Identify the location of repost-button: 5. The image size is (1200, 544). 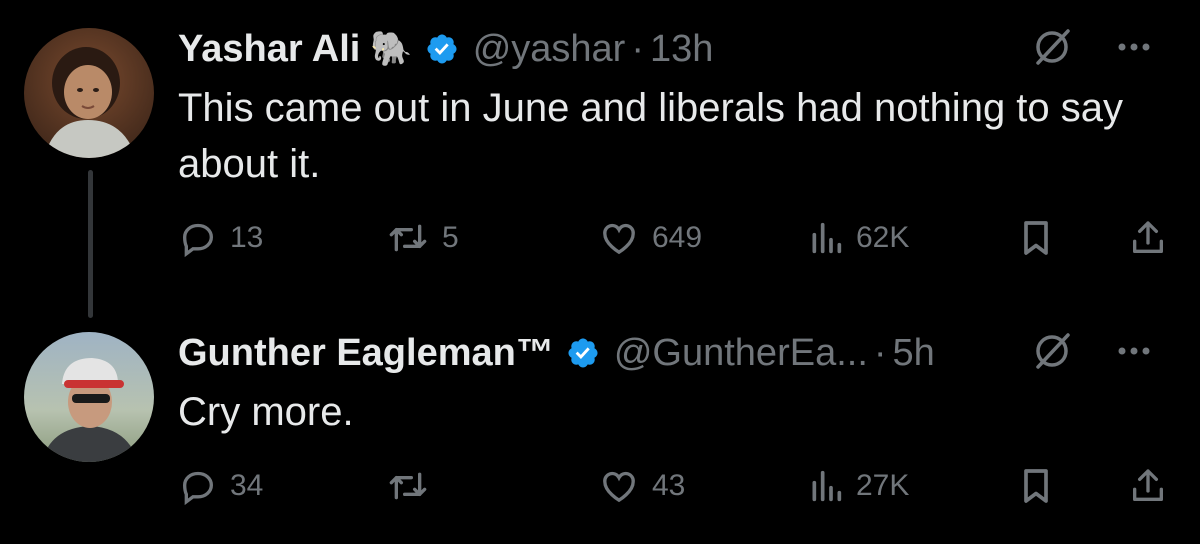
(422, 238).